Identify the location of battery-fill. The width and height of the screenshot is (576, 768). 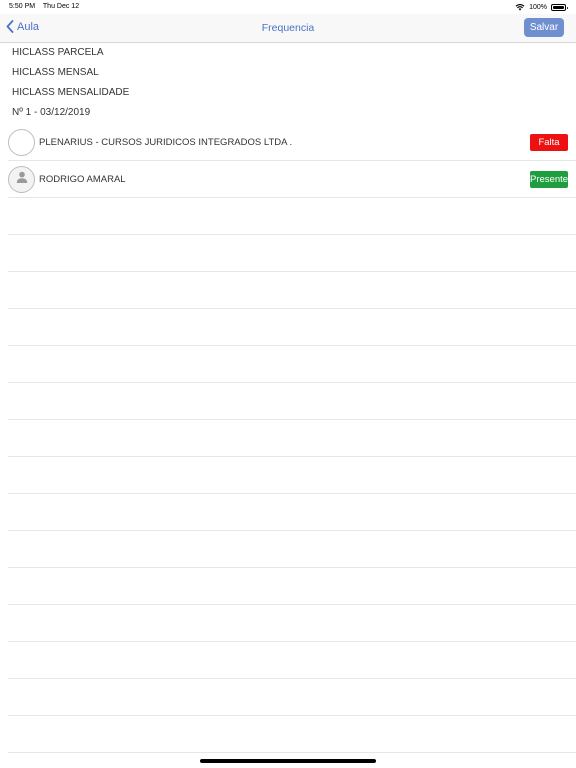
(558, 7).